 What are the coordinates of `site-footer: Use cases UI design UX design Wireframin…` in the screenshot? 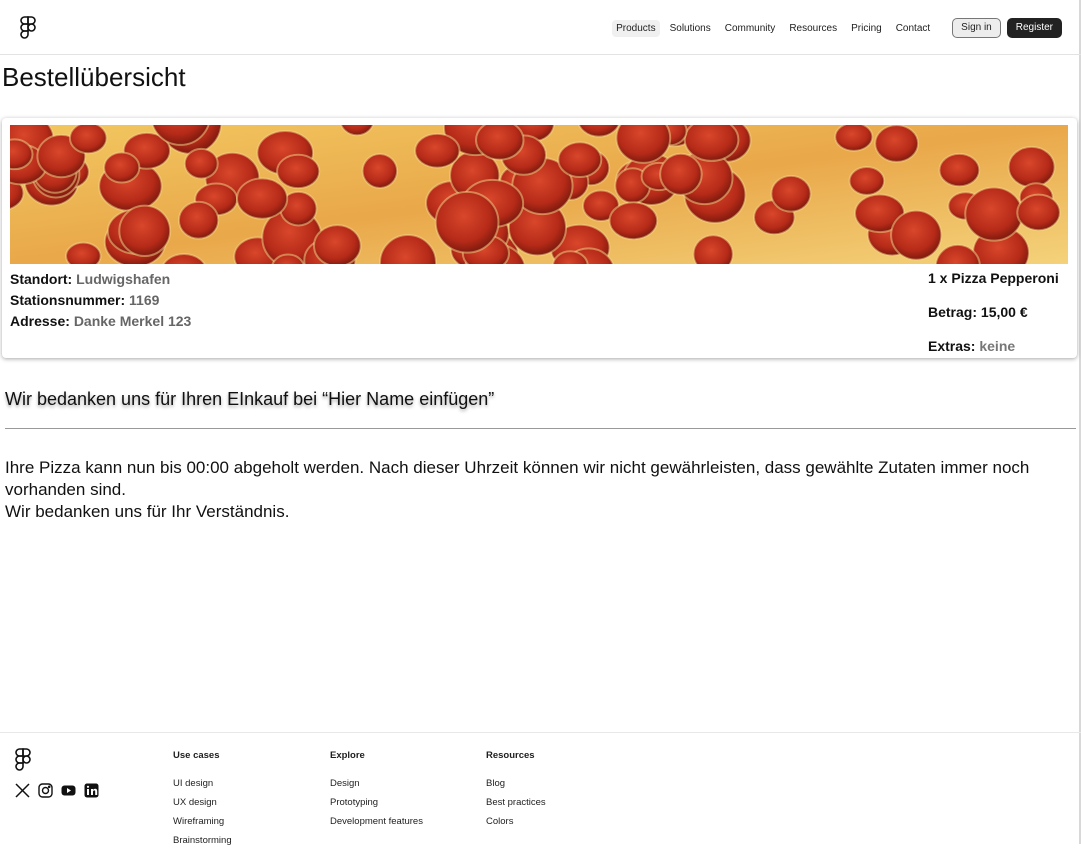 It's located at (540, 789).